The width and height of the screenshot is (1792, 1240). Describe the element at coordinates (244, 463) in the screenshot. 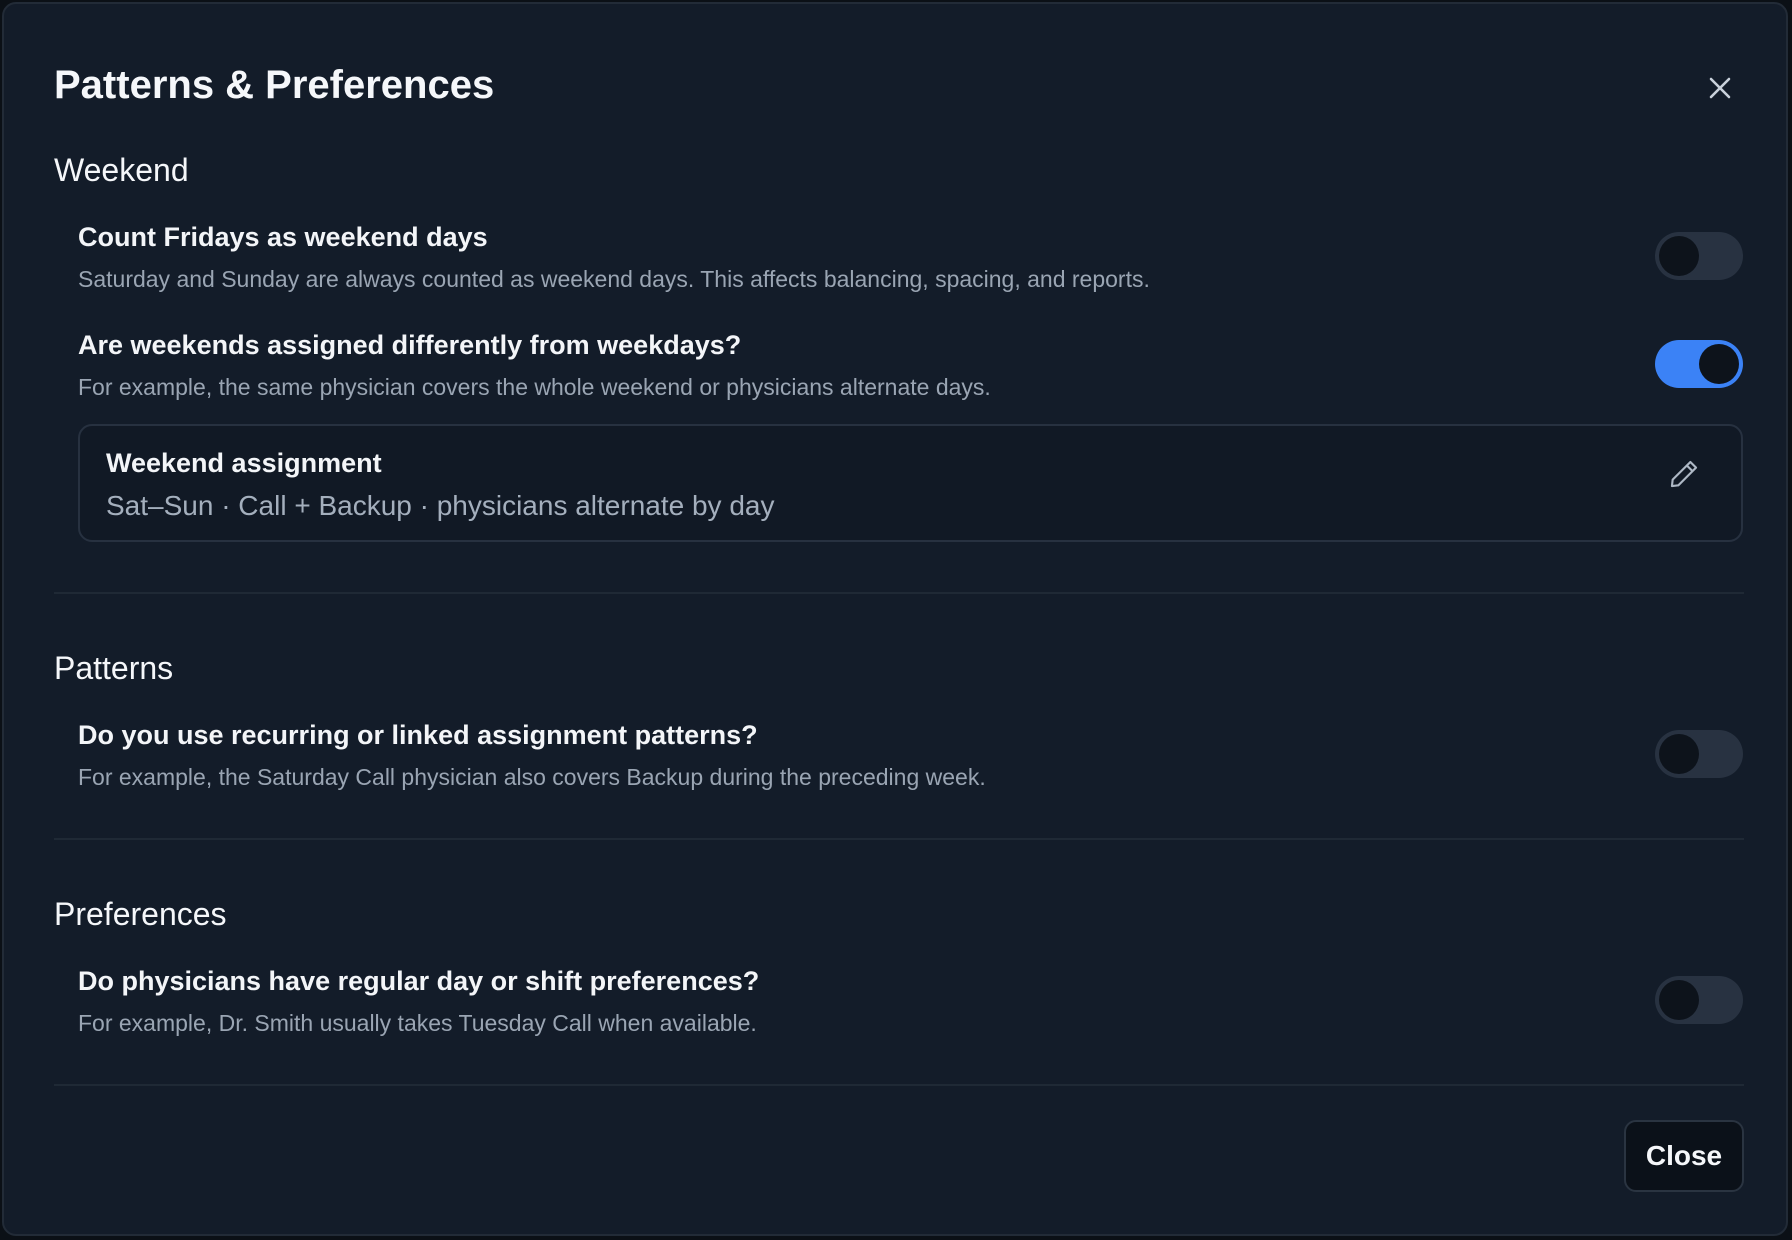

I see `weekend-assignment-title: Weekend assignment` at that location.